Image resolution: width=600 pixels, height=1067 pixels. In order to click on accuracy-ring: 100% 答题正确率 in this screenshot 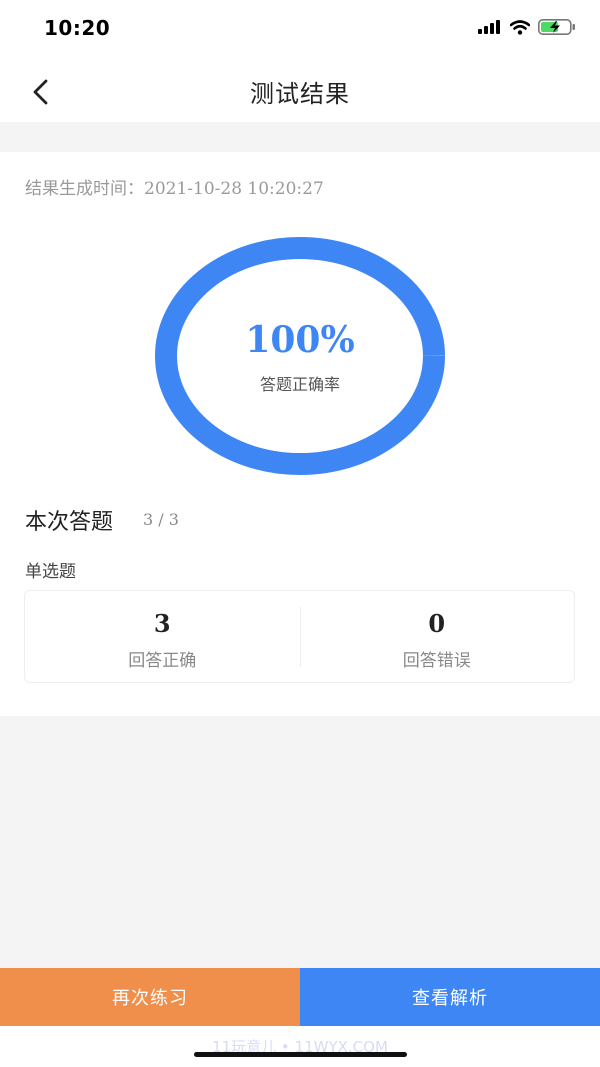, I will do `click(300, 356)`.